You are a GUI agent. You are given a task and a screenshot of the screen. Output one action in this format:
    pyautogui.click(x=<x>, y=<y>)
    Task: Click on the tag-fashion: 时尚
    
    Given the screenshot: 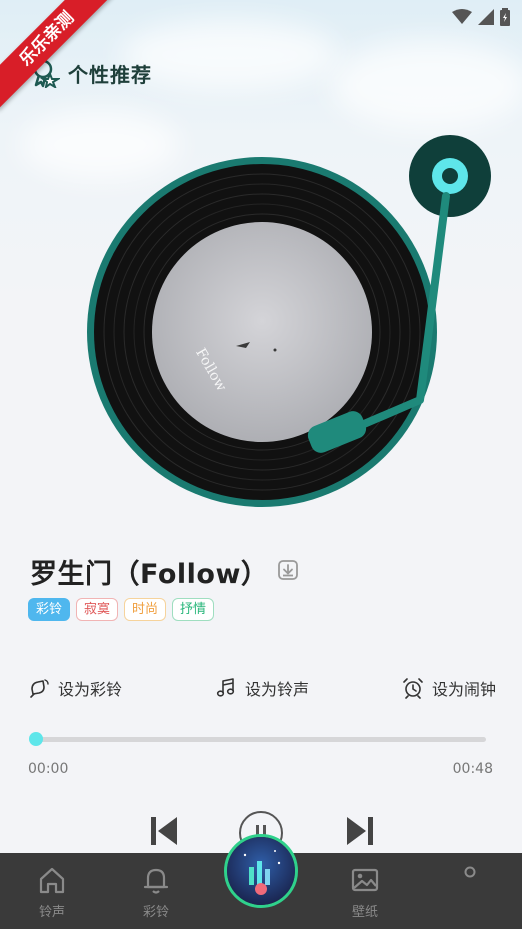 What is the action you would take?
    pyautogui.click(x=145, y=609)
    